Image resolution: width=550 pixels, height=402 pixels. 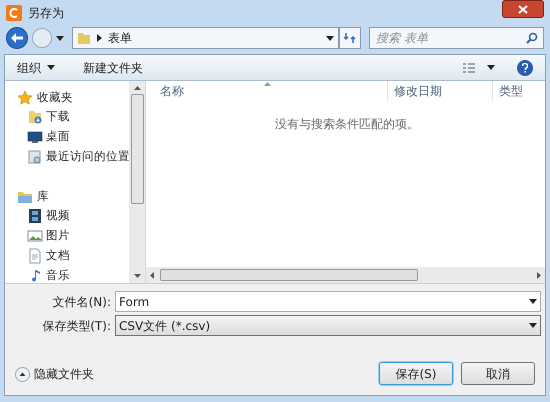 What do you see at coordinates (328, 301) in the screenshot?
I see `file-name-field: Form` at bounding box center [328, 301].